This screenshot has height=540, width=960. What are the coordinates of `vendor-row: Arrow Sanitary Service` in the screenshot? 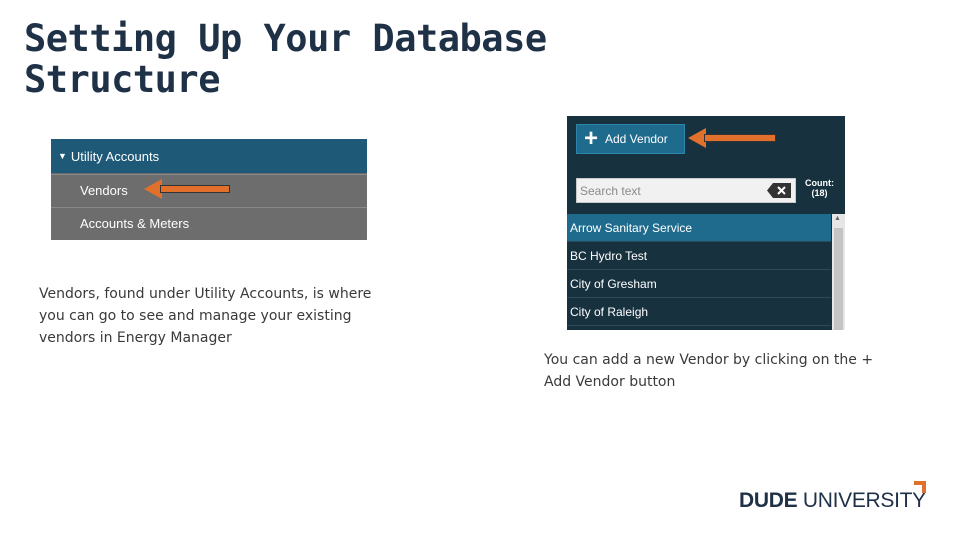 It's located at (699, 228).